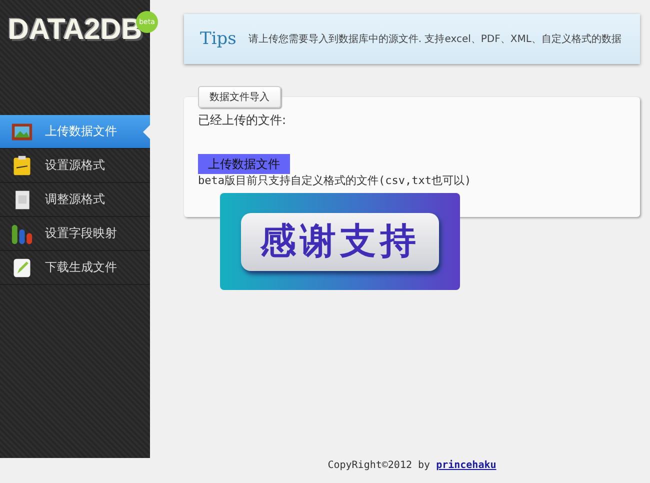 Image resolution: width=650 pixels, height=483 pixels. What do you see at coordinates (22, 233) in the screenshot?
I see `bars-icon` at bounding box center [22, 233].